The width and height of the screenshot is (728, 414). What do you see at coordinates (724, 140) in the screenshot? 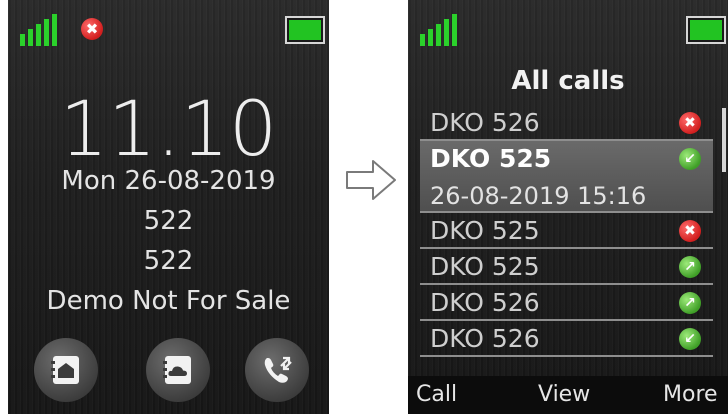
I see `scrollbar` at bounding box center [724, 140].